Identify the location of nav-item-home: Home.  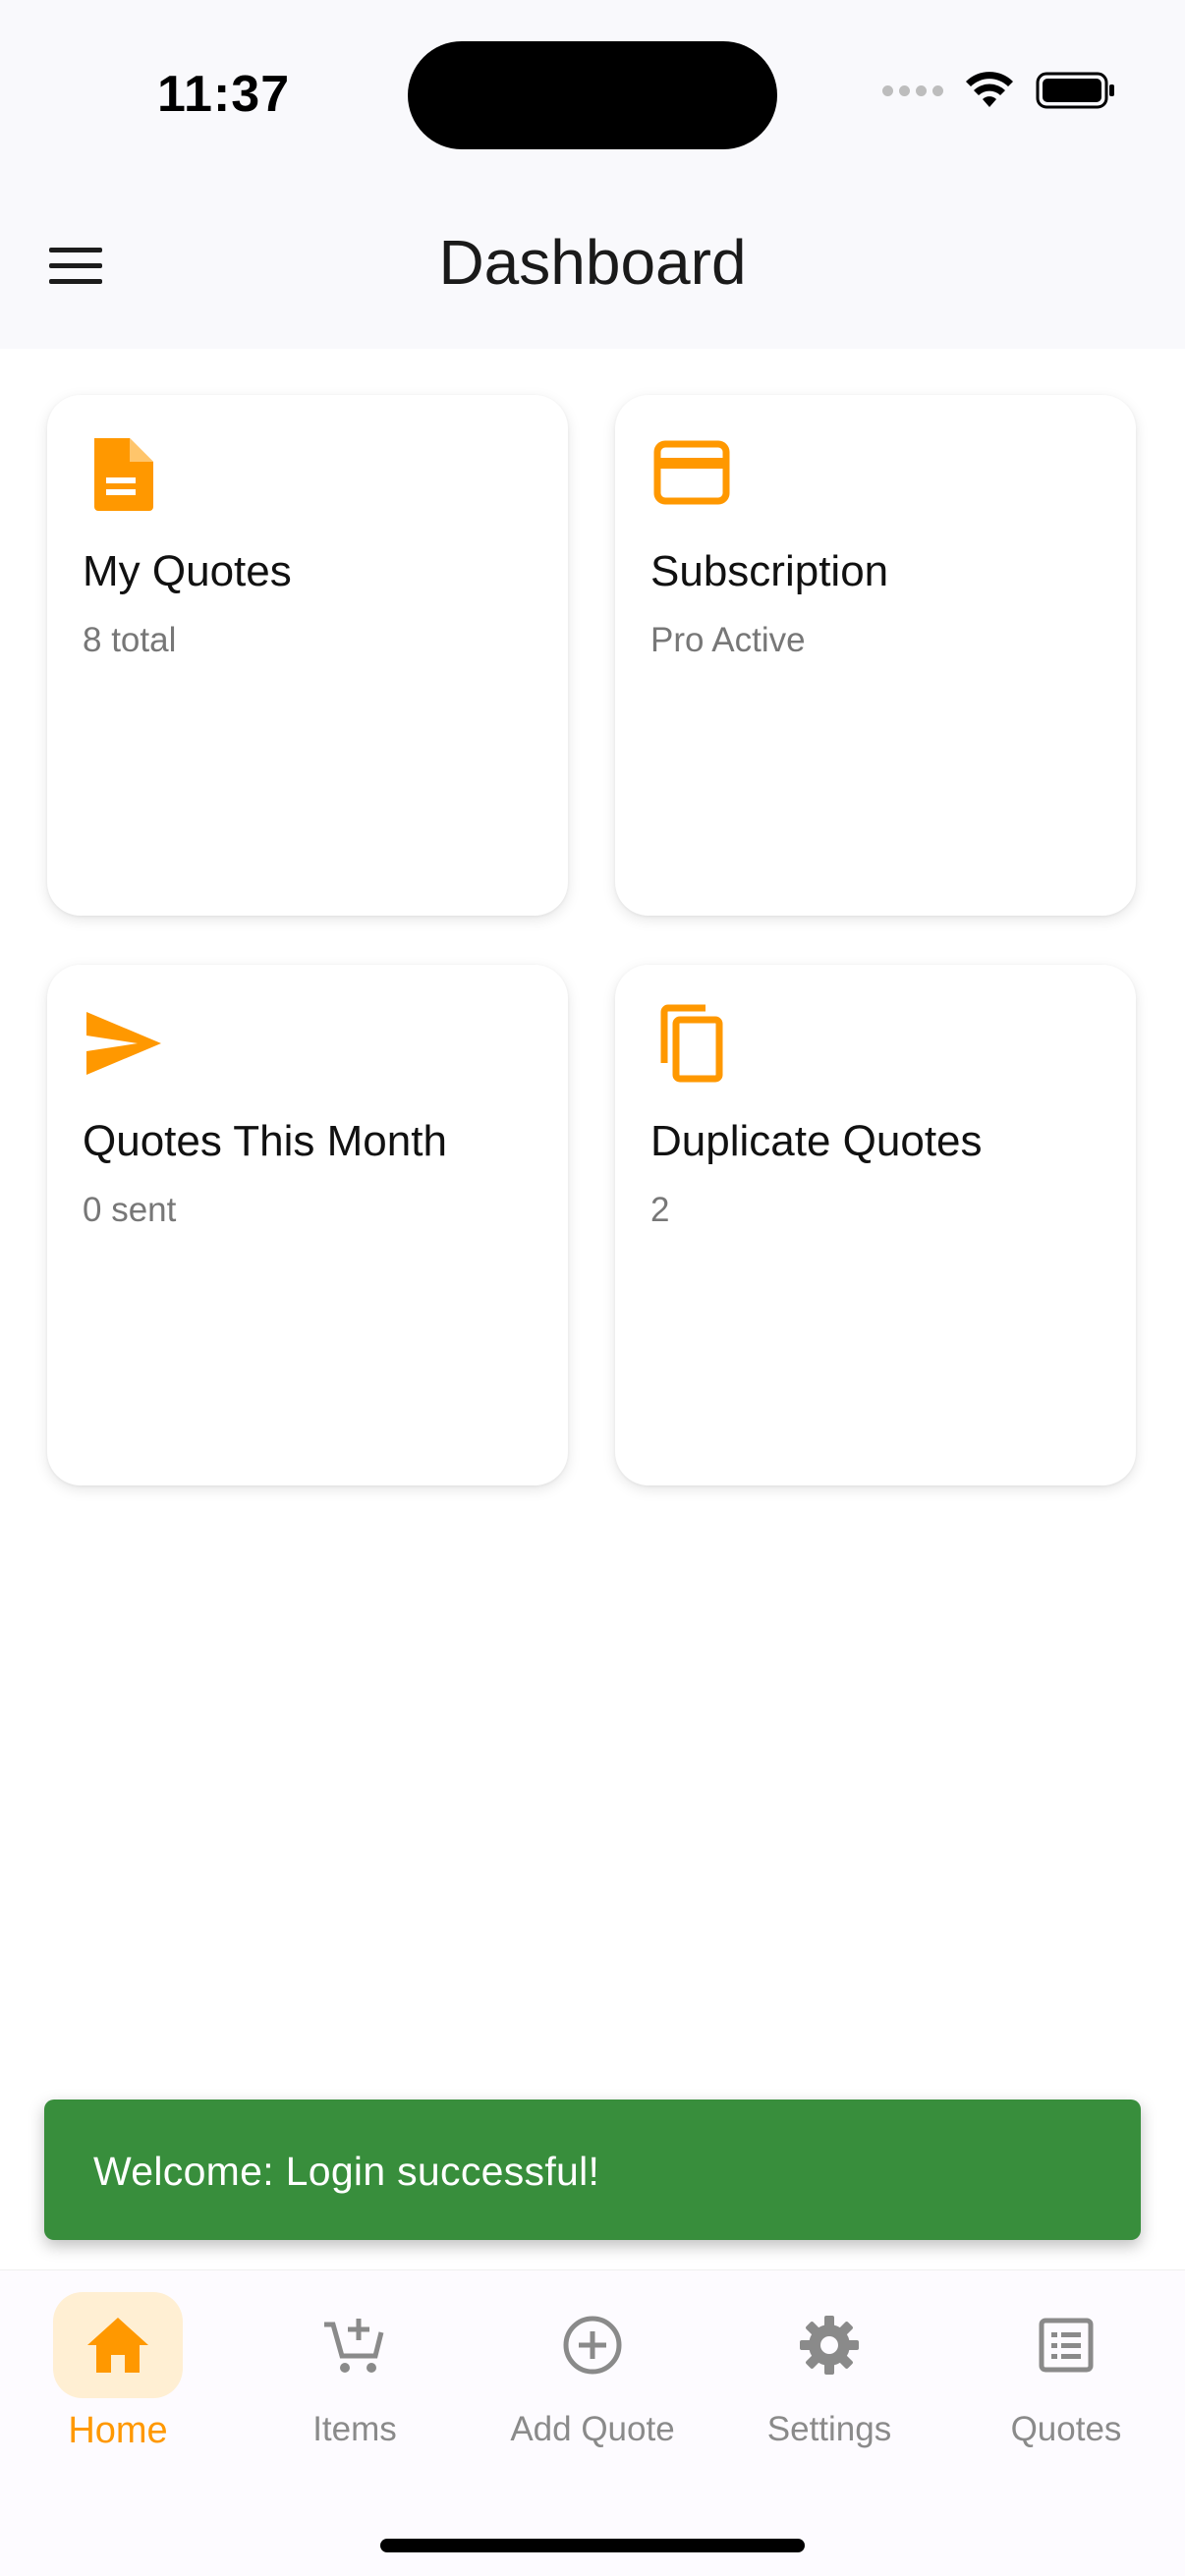
(118, 2390).